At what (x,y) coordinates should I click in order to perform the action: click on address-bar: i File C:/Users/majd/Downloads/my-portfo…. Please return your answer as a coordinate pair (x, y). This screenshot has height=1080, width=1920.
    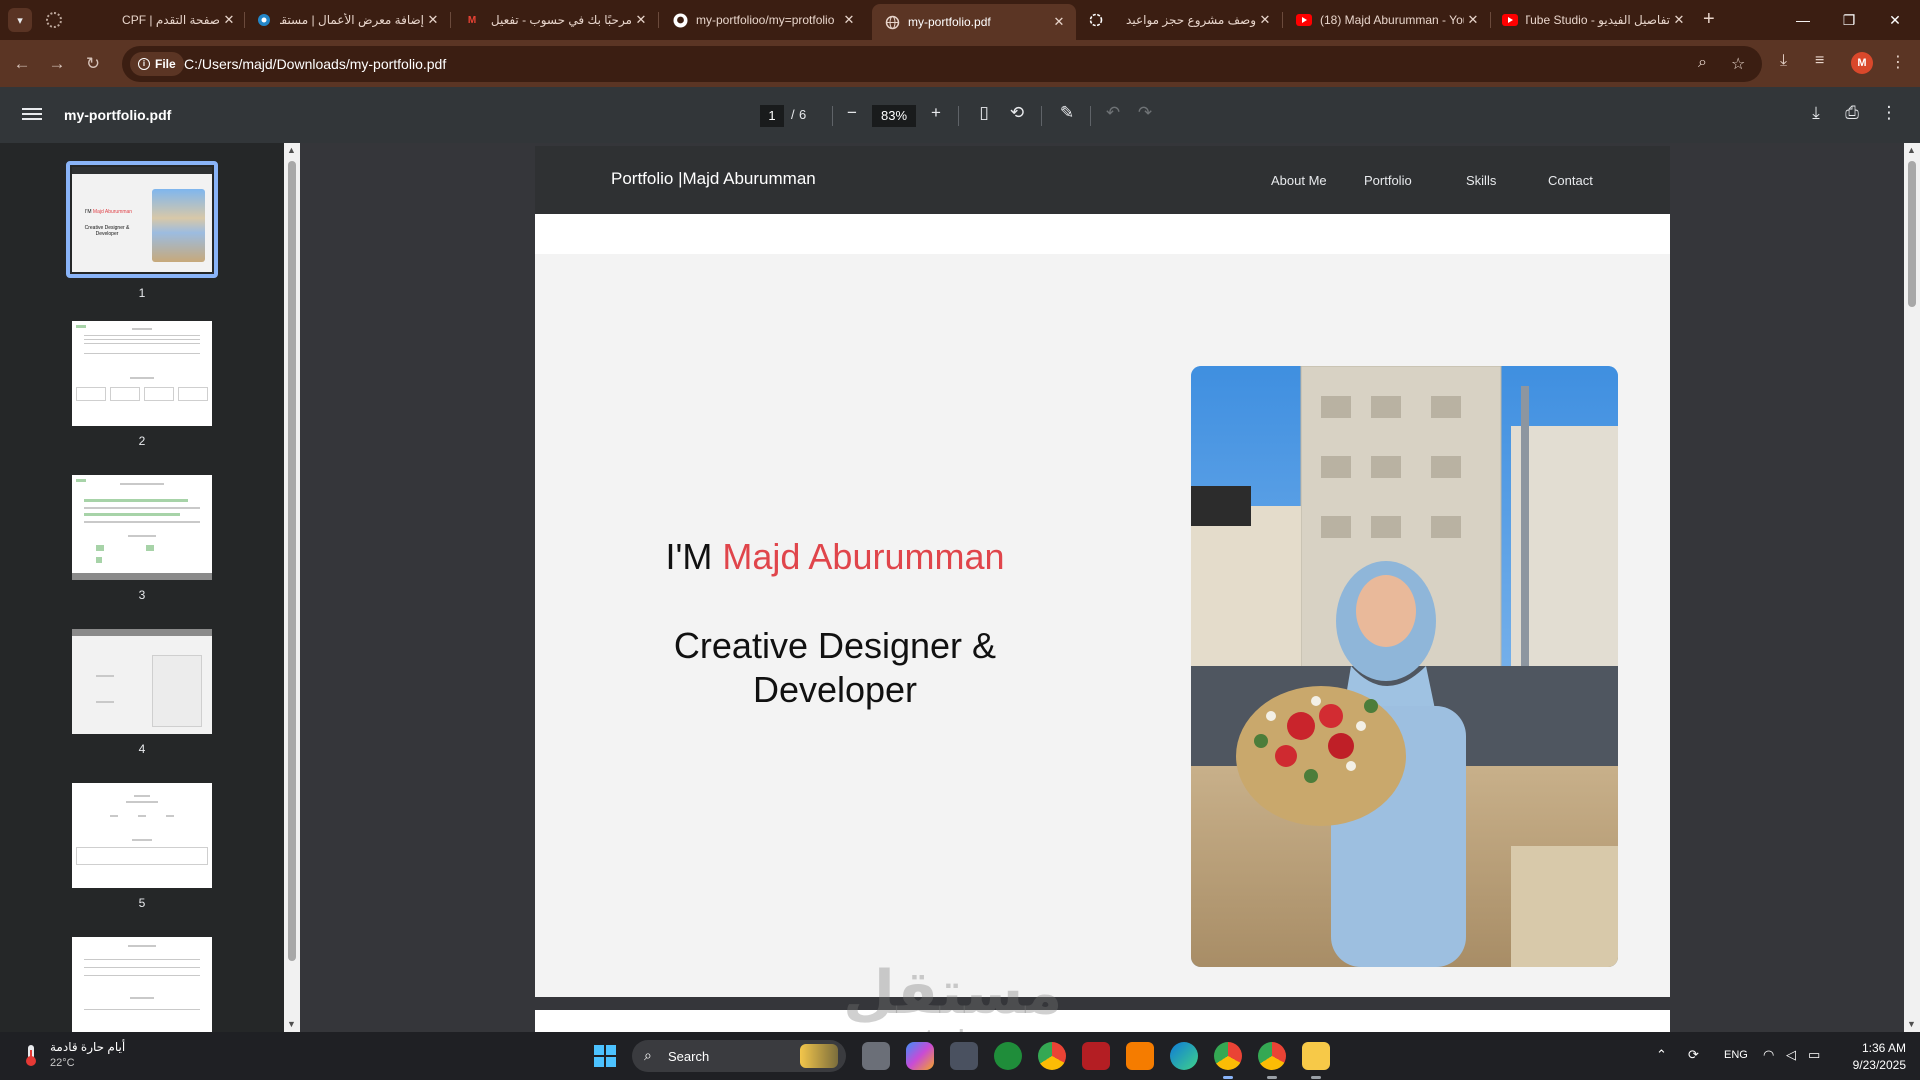
    Looking at the image, I should click on (942, 64).